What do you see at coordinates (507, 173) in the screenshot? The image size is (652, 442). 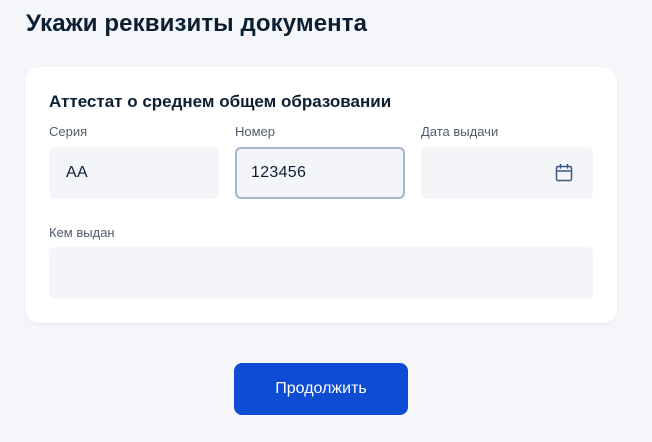 I see `issue-date-field-box` at bounding box center [507, 173].